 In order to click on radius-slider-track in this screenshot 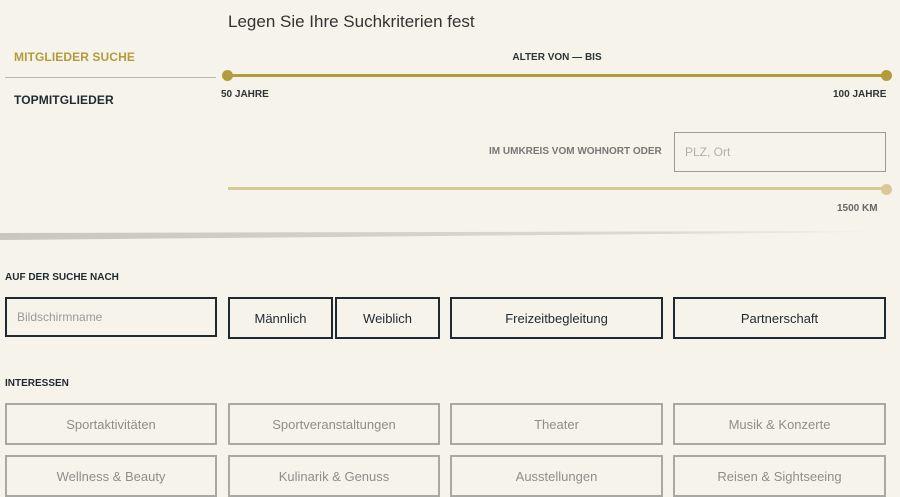, I will do `click(557, 188)`.